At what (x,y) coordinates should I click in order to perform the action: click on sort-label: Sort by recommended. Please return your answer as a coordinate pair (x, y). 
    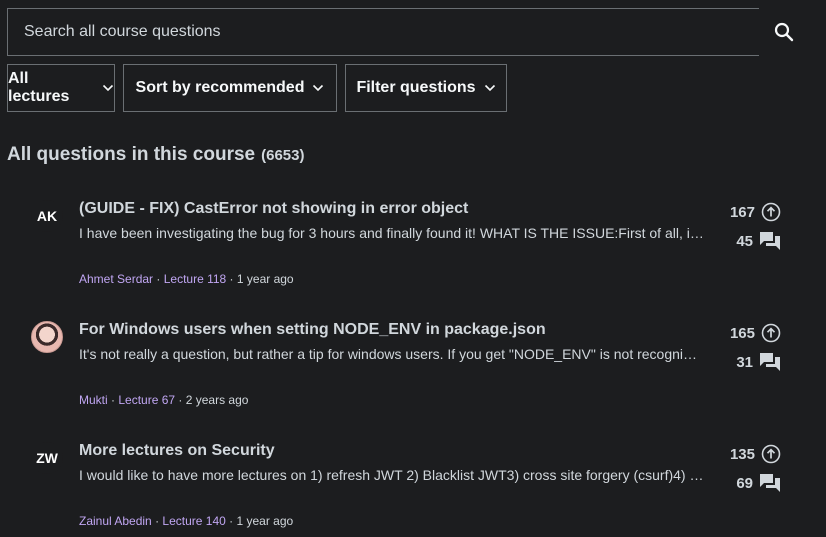
    Looking at the image, I should click on (220, 87).